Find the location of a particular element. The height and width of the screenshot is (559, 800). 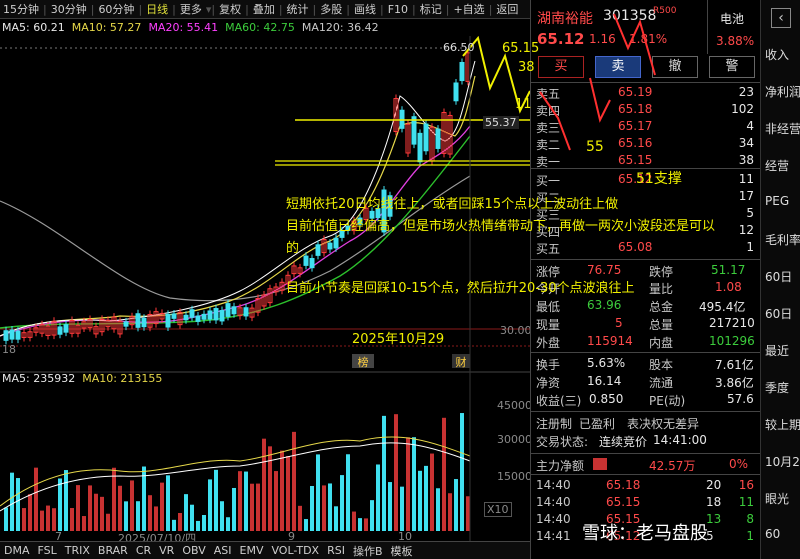

vol-legend: MA5: 235932 MA10: 213155 is located at coordinates (82, 378).